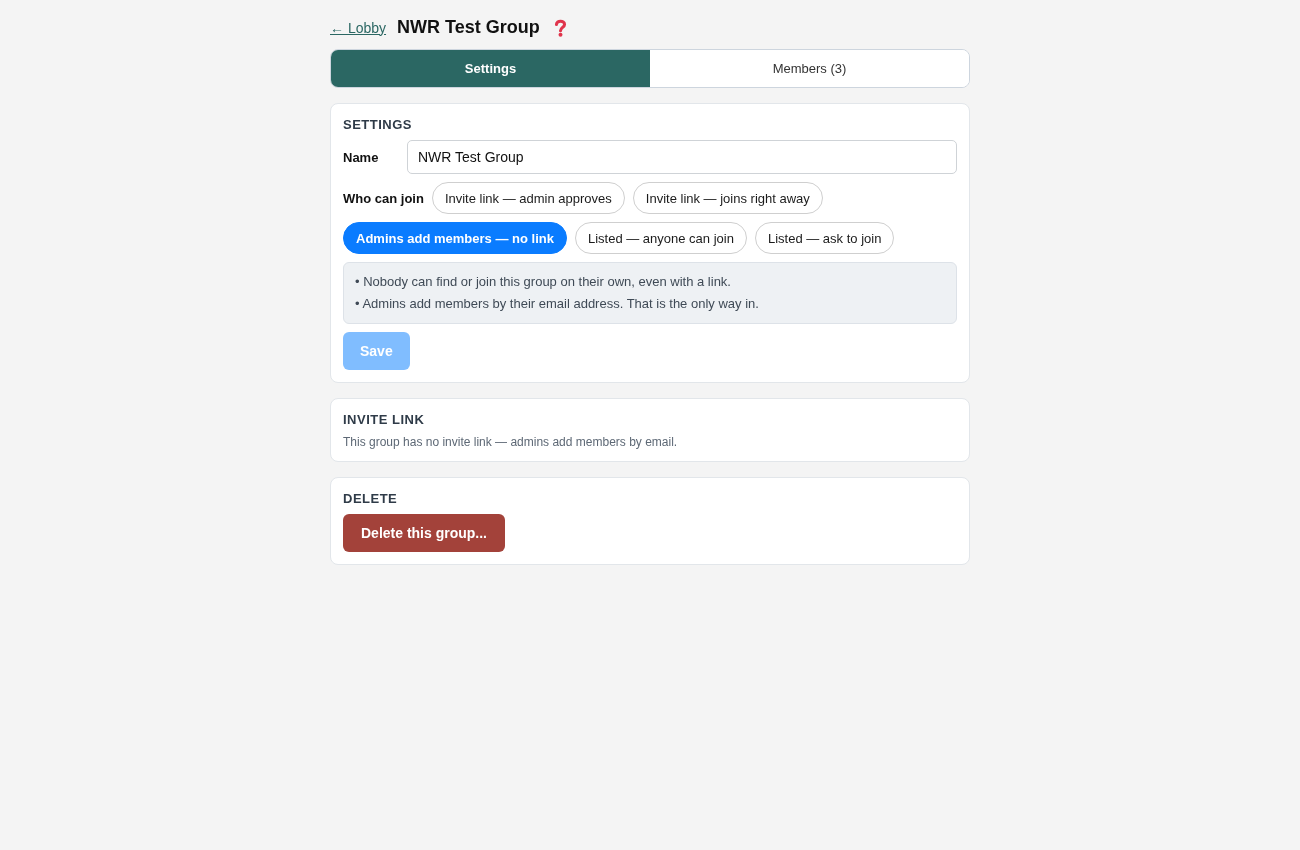 The image size is (1300, 850). I want to click on info-text: • Admins add members by their email address. That is the only way in., so click(557, 304).